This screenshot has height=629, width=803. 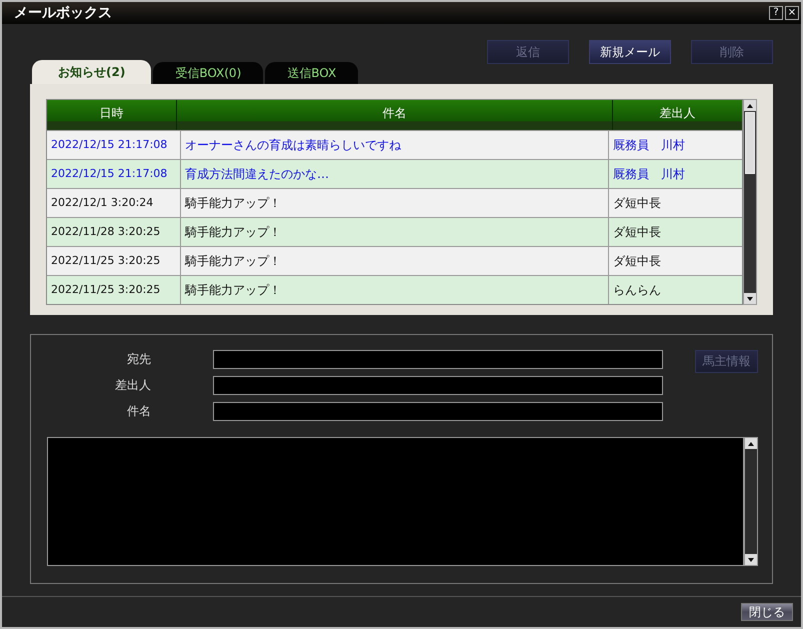 What do you see at coordinates (92, 72) in the screenshot?
I see `tab: お知らせ(2)` at bounding box center [92, 72].